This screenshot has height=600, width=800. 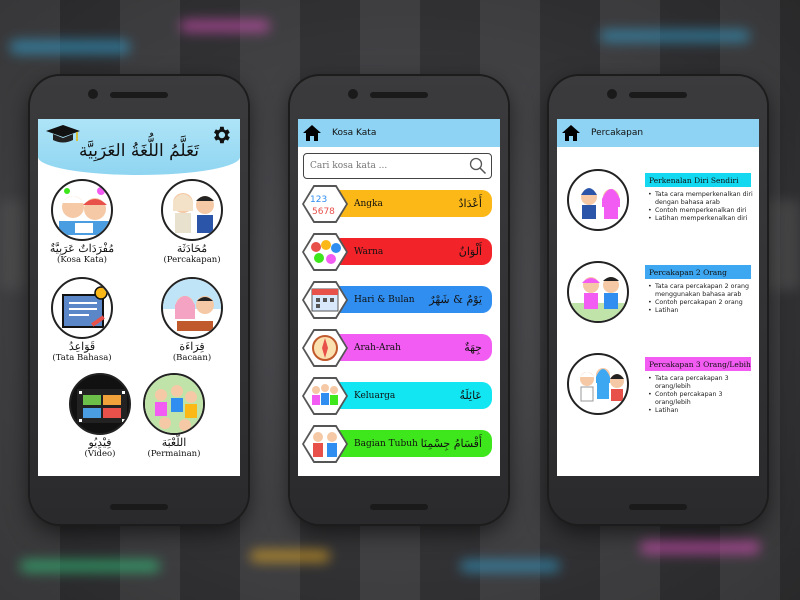 I want to click on convo-point: Contoh percakapan 3 orang/lebih, so click(x=701, y=399).